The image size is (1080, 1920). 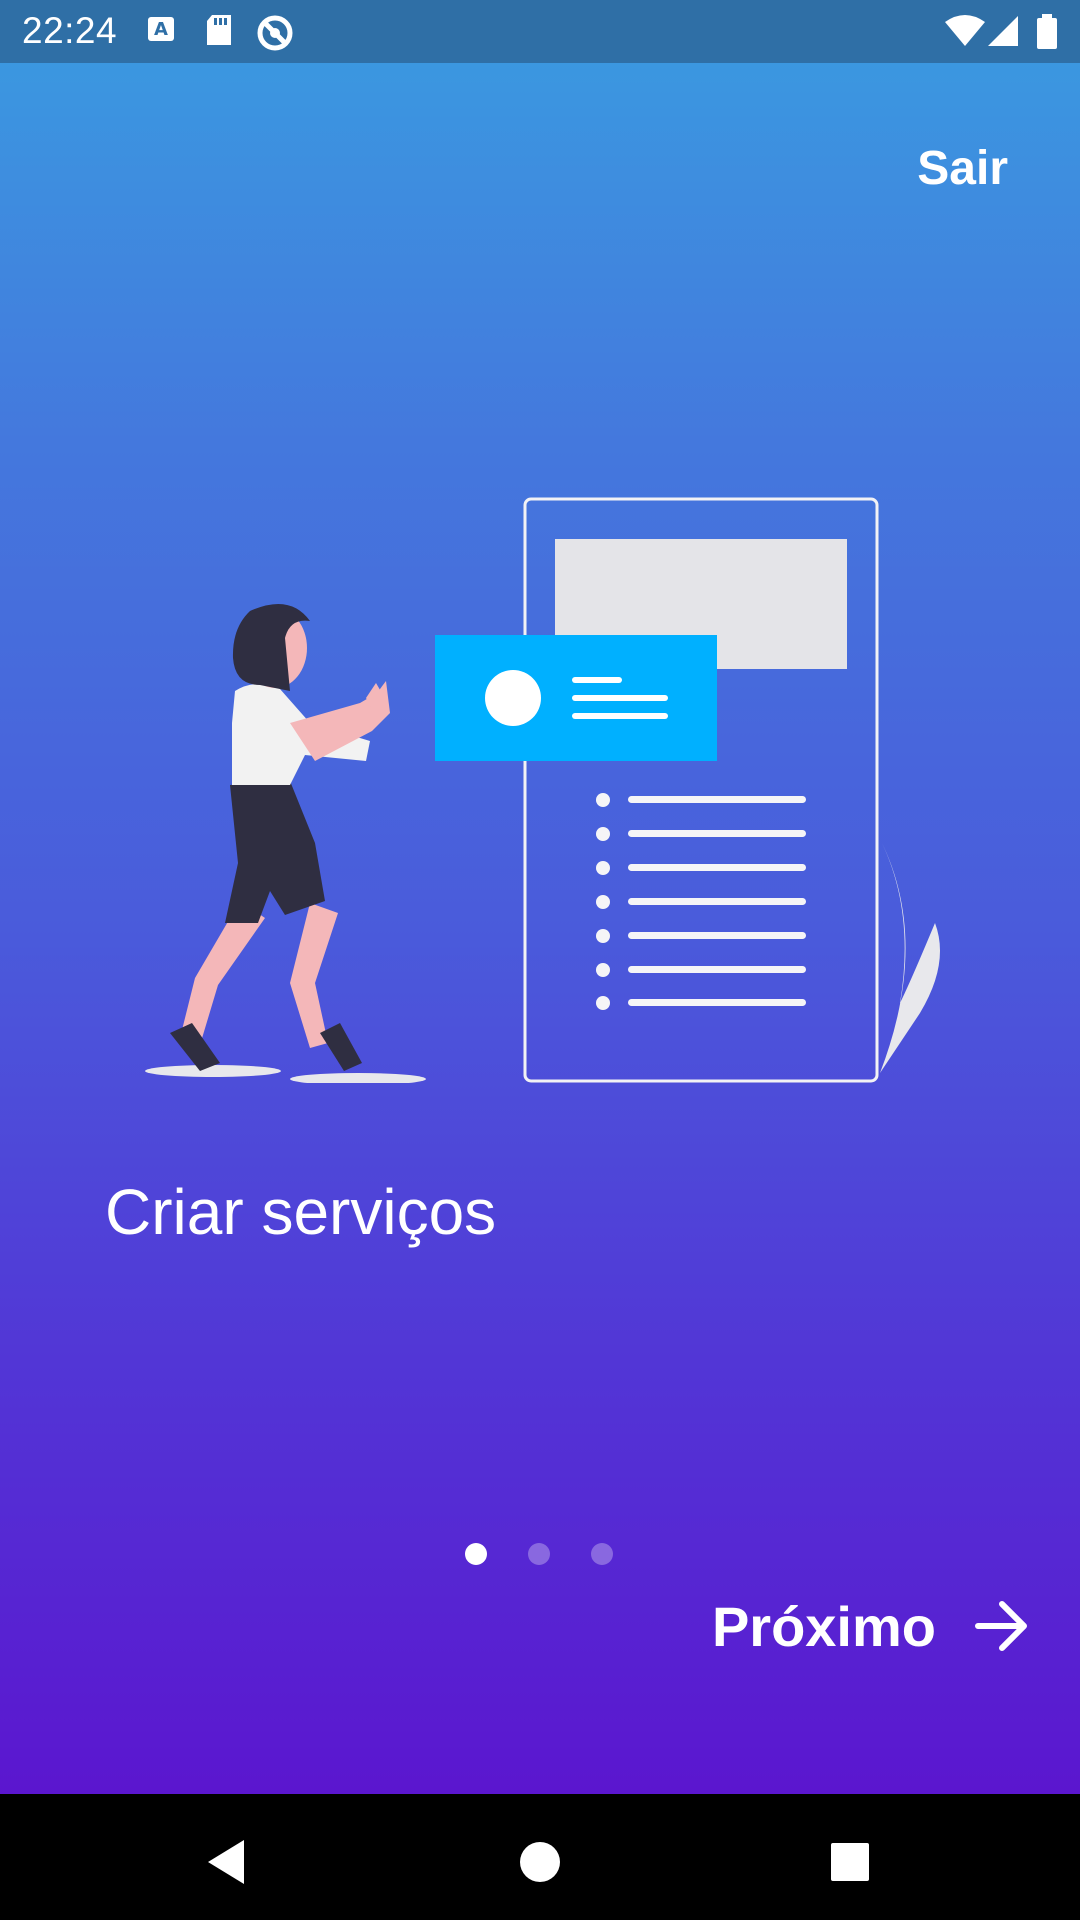 What do you see at coordinates (910, 958) in the screenshot?
I see `leaf-shape` at bounding box center [910, 958].